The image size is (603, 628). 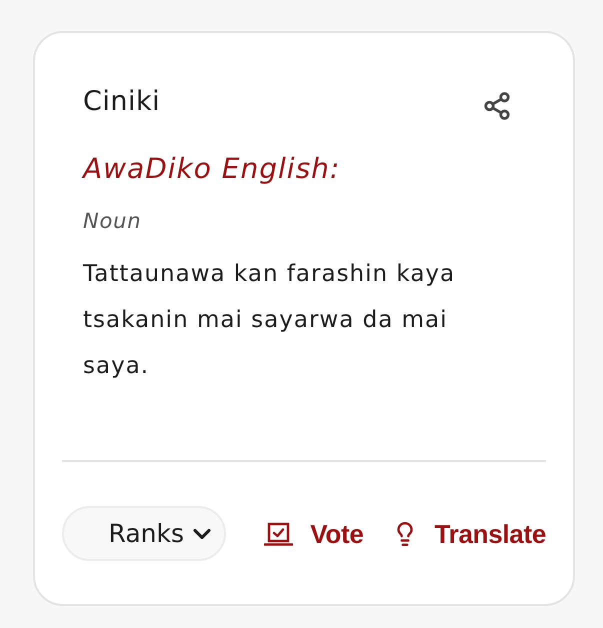 What do you see at coordinates (269, 320) in the screenshot?
I see `definition-text: Tattaunawa kan farashin kaya tsakanin mai sayarwa da mai saya.` at bounding box center [269, 320].